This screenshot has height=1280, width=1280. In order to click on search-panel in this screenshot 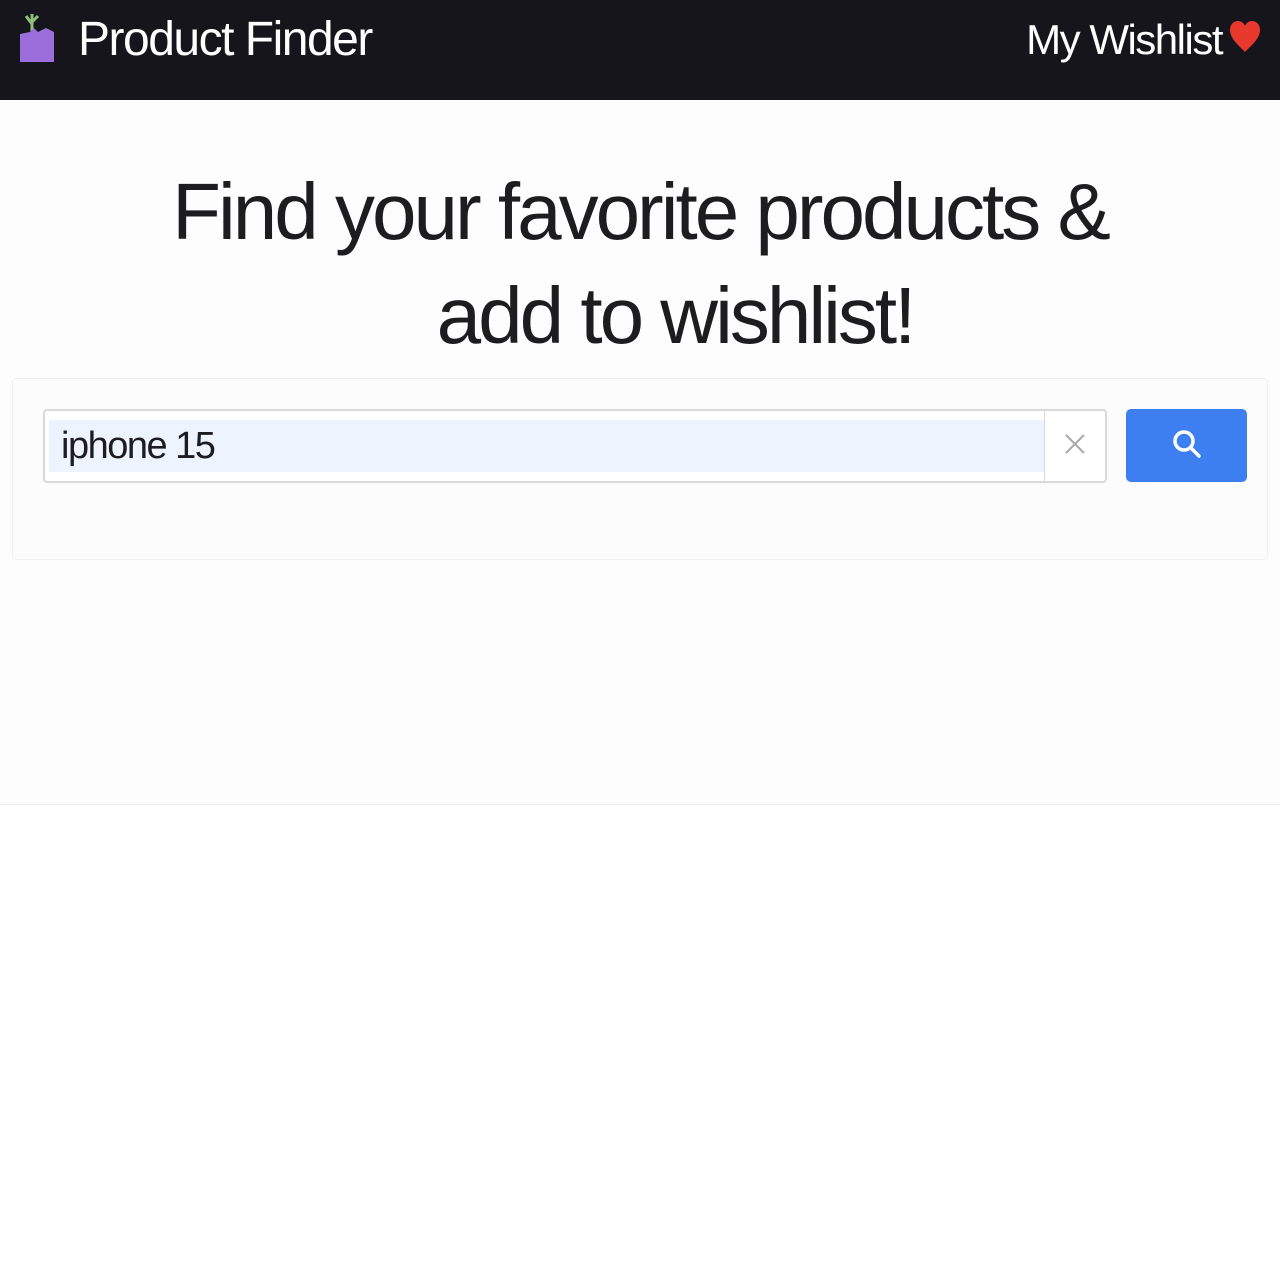, I will do `click(640, 469)`.